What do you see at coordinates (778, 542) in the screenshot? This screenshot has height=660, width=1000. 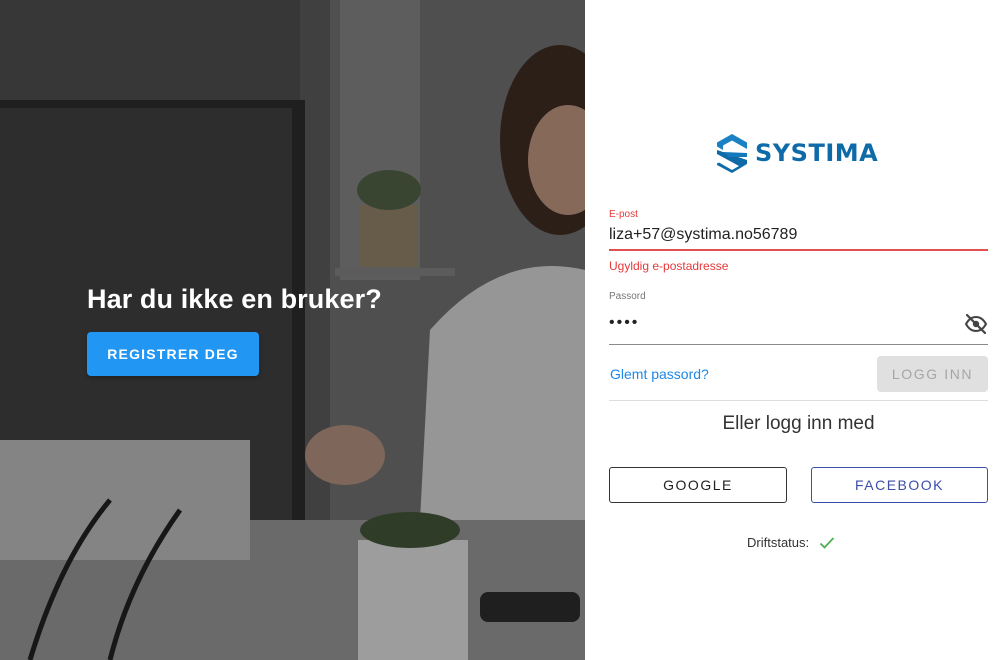 I see `service-status-label: Driftstatus:` at bounding box center [778, 542].